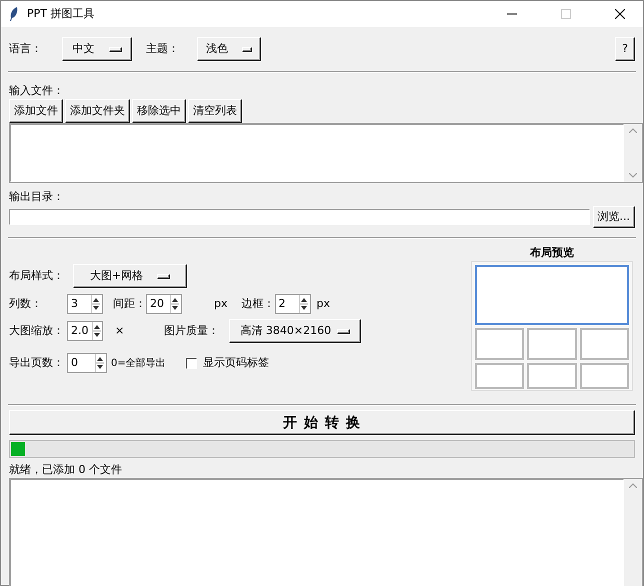 The width and height of the screenshot is (644, 586). What do you see at coordinates (229, 49) in the screenshot?
I see `theme-dropdown: 浅色` at bounding box center [229, 49].